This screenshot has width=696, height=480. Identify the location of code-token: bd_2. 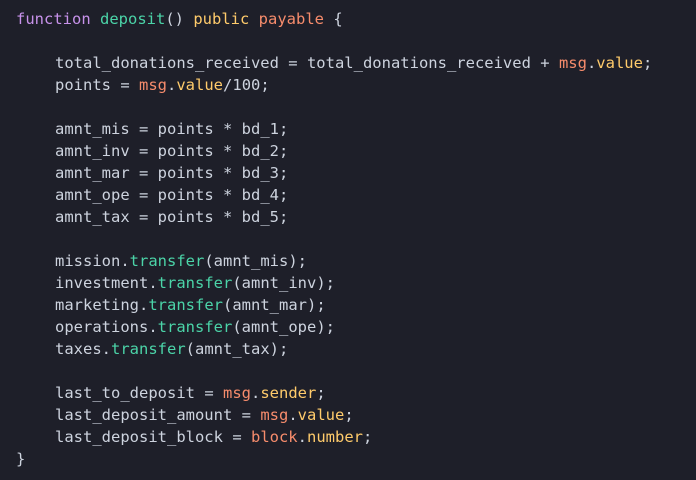
(260, 151).